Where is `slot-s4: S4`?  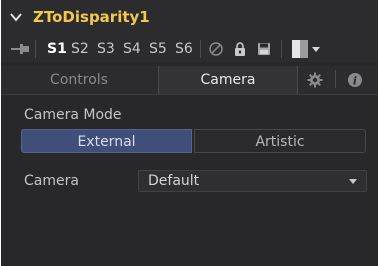 slot-s4: S4 is located at coordinates (132, 49).